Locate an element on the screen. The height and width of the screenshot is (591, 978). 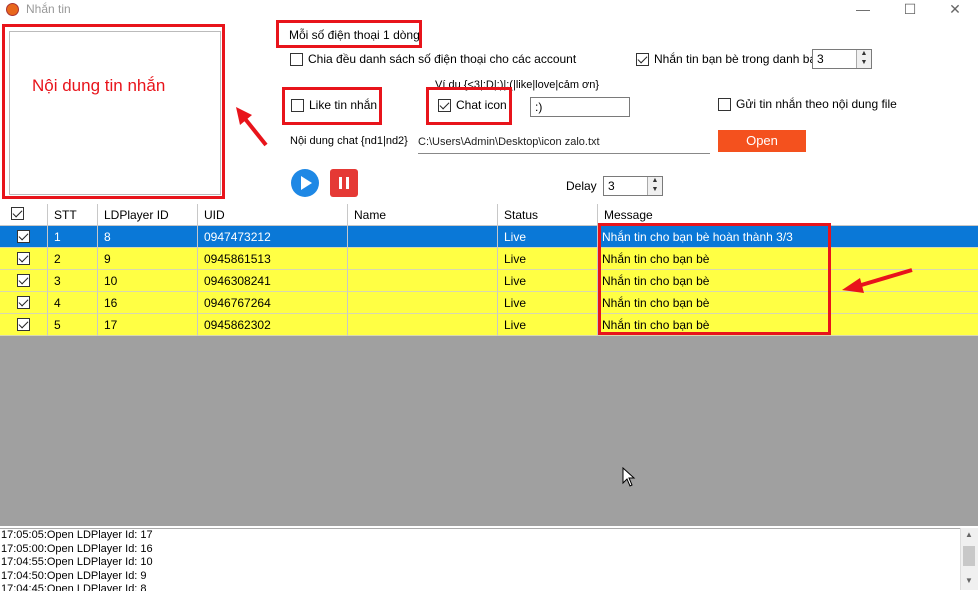
table-row: 3 10 0946308241 Live Nhắn tin cho bạn bè is located at coordinates (489, 281).